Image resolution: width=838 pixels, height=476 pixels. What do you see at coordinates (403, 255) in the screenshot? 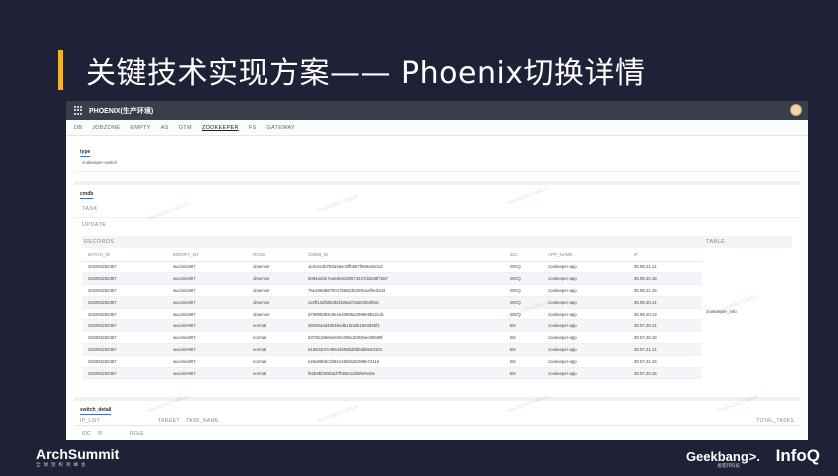
I see `col-cmdb-id: CMDB_ID` at bounding box center [403, 255].